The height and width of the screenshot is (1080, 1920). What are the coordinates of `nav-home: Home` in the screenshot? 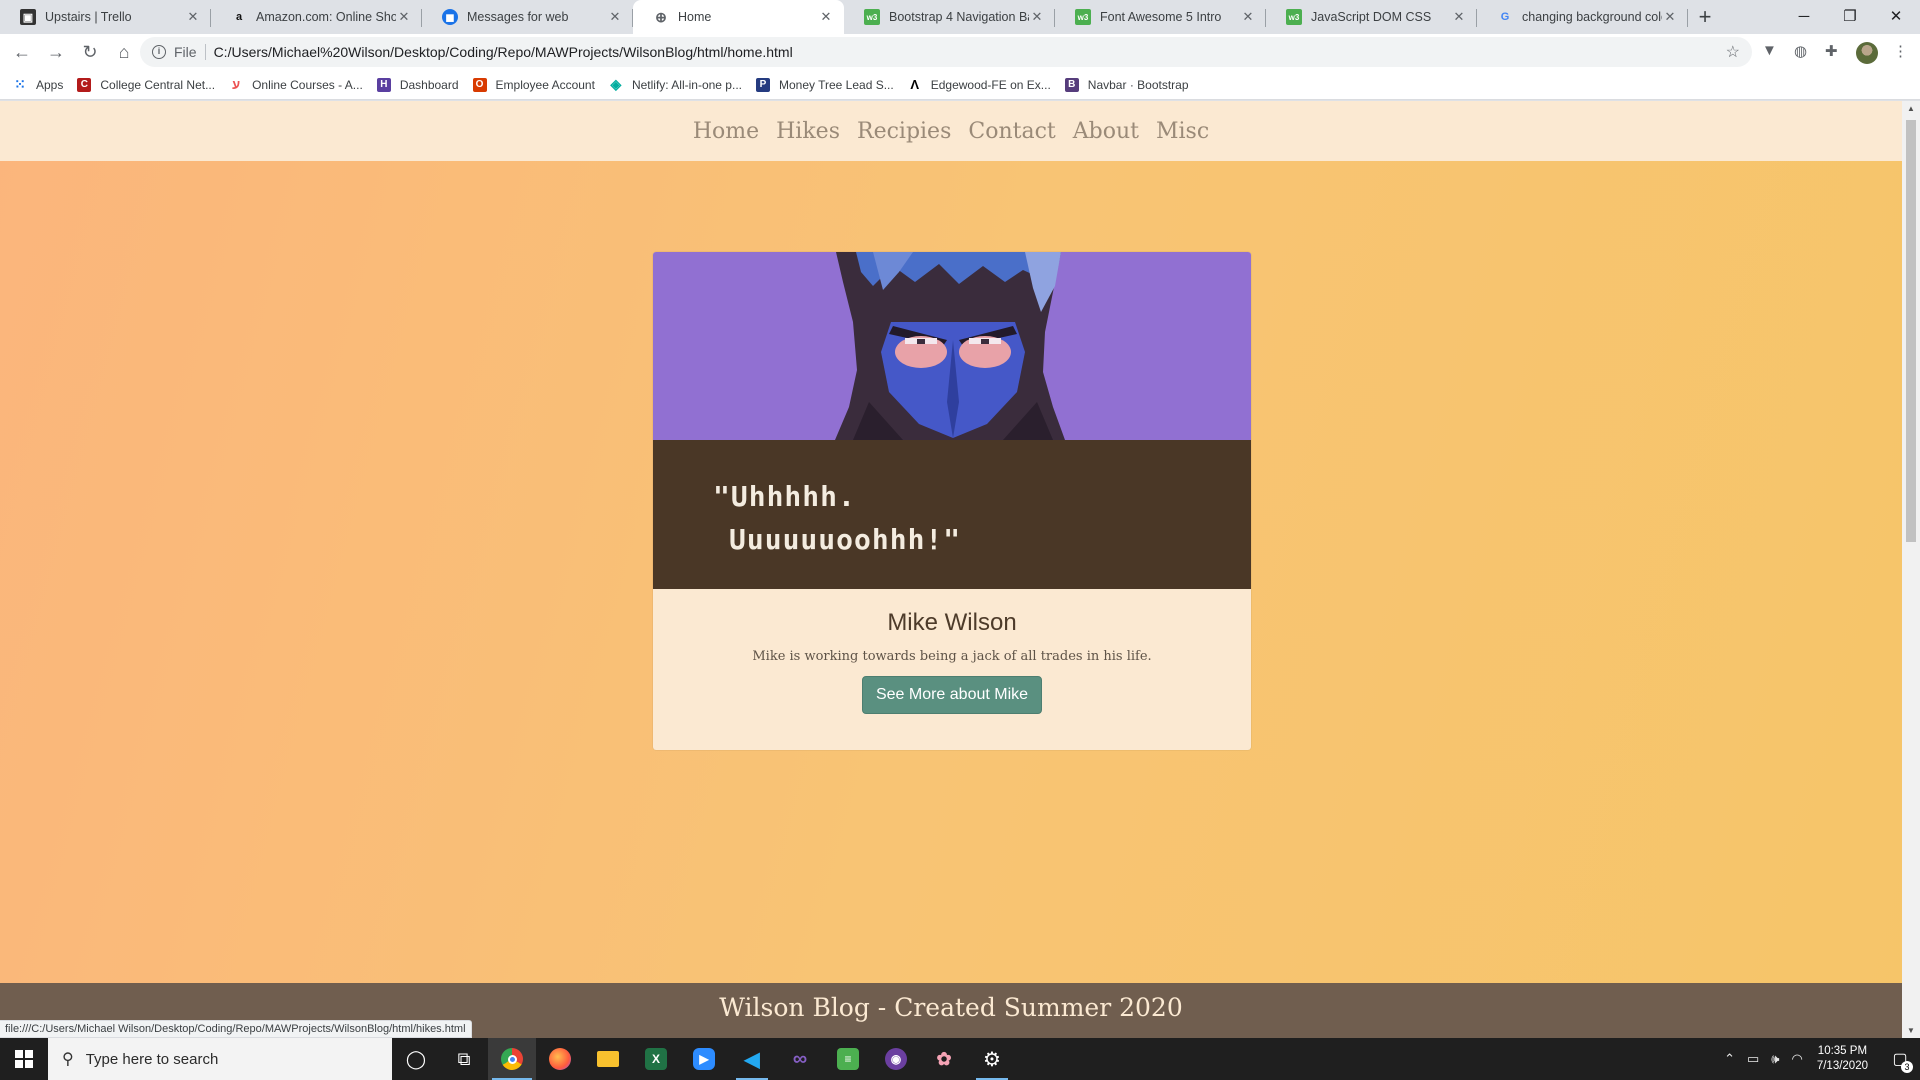 It's located at (726, 131).